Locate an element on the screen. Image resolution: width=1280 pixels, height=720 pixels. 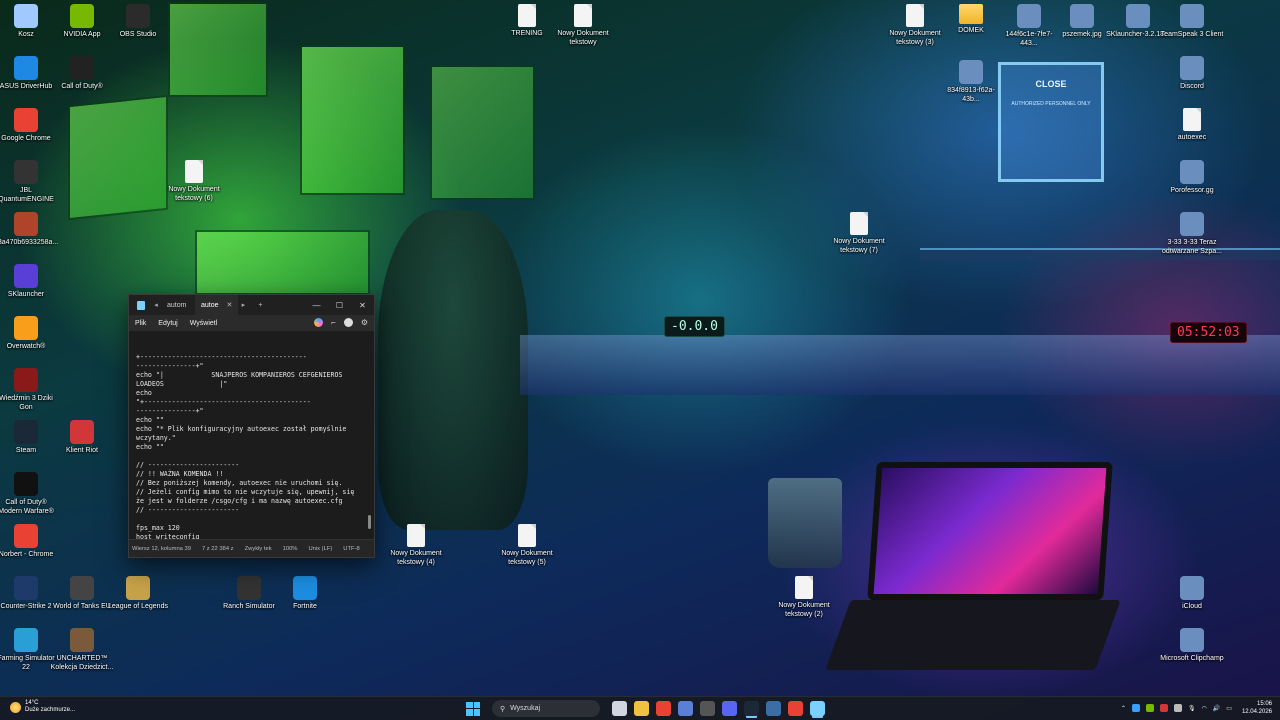
desktop-icon-right-2: Nowy Dokument tekstowy (3) is located at coordinates (915, 25).